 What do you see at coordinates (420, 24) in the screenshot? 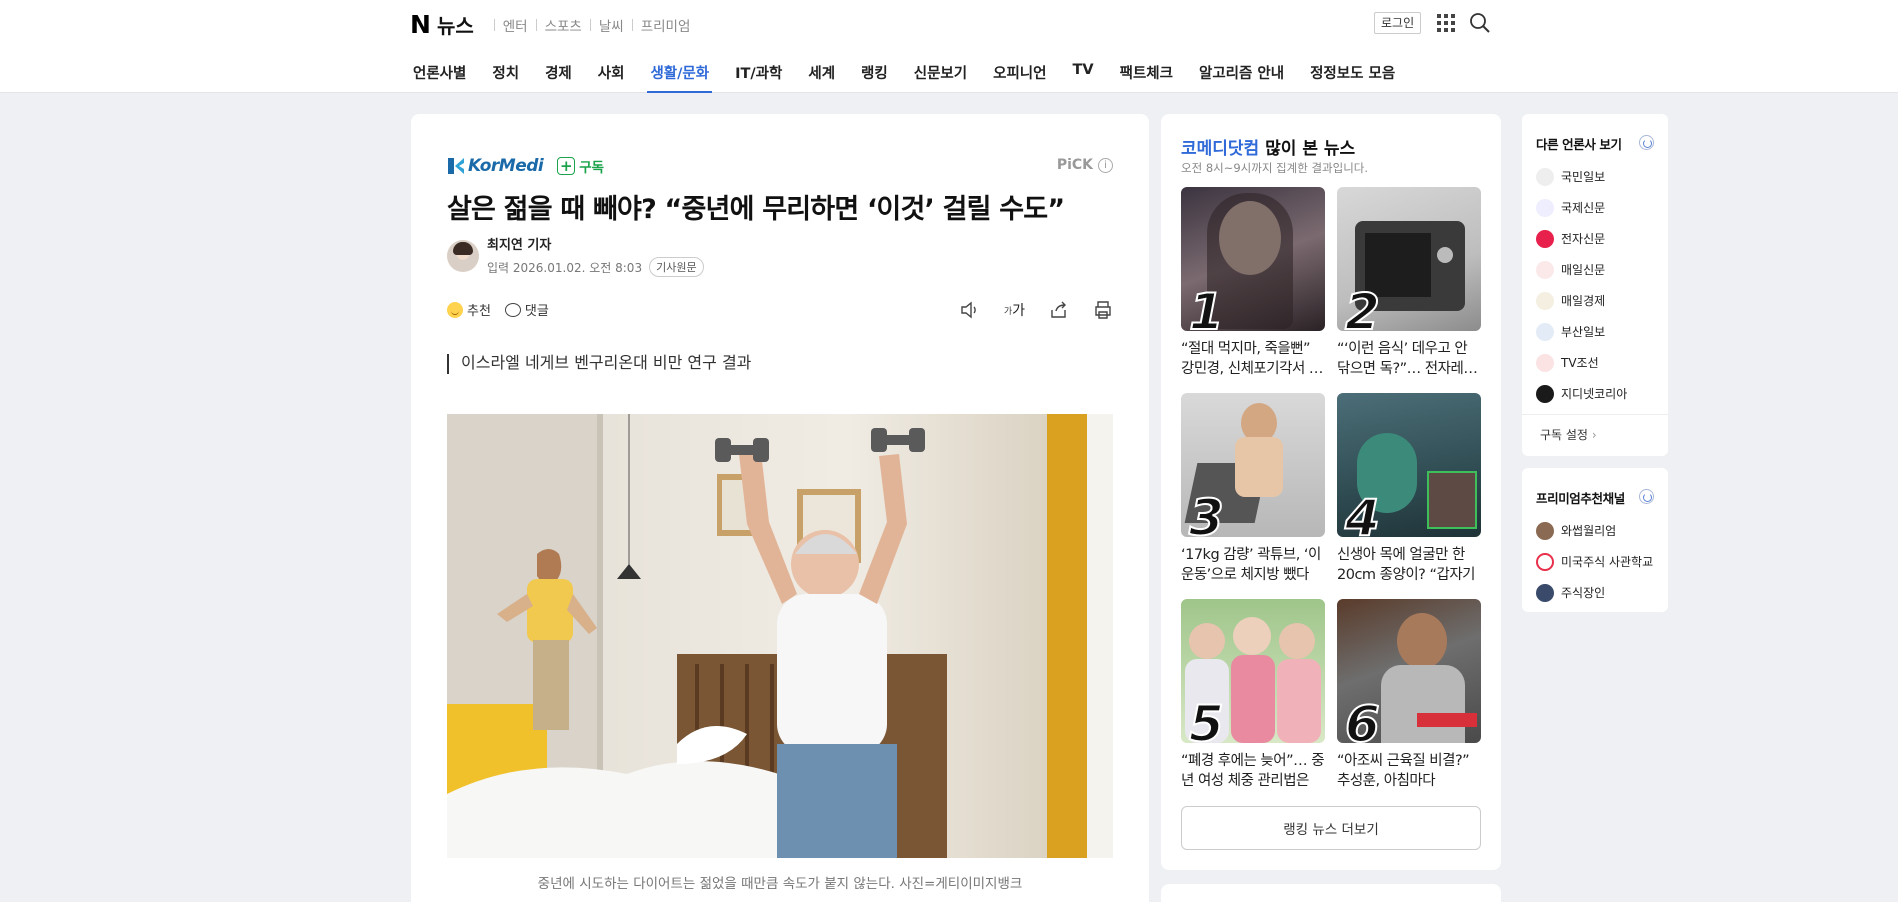
I see `naver-logo: N` at bounding box center [420, 24].